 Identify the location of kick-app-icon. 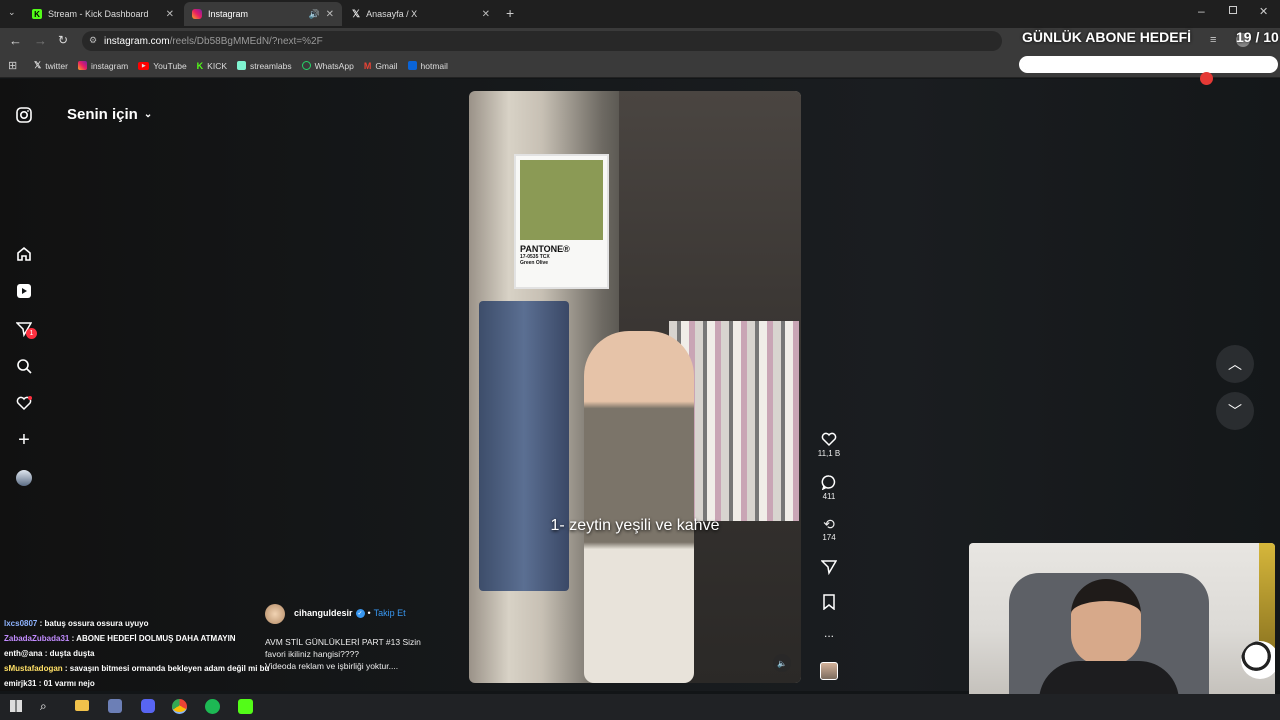
(245, 706).